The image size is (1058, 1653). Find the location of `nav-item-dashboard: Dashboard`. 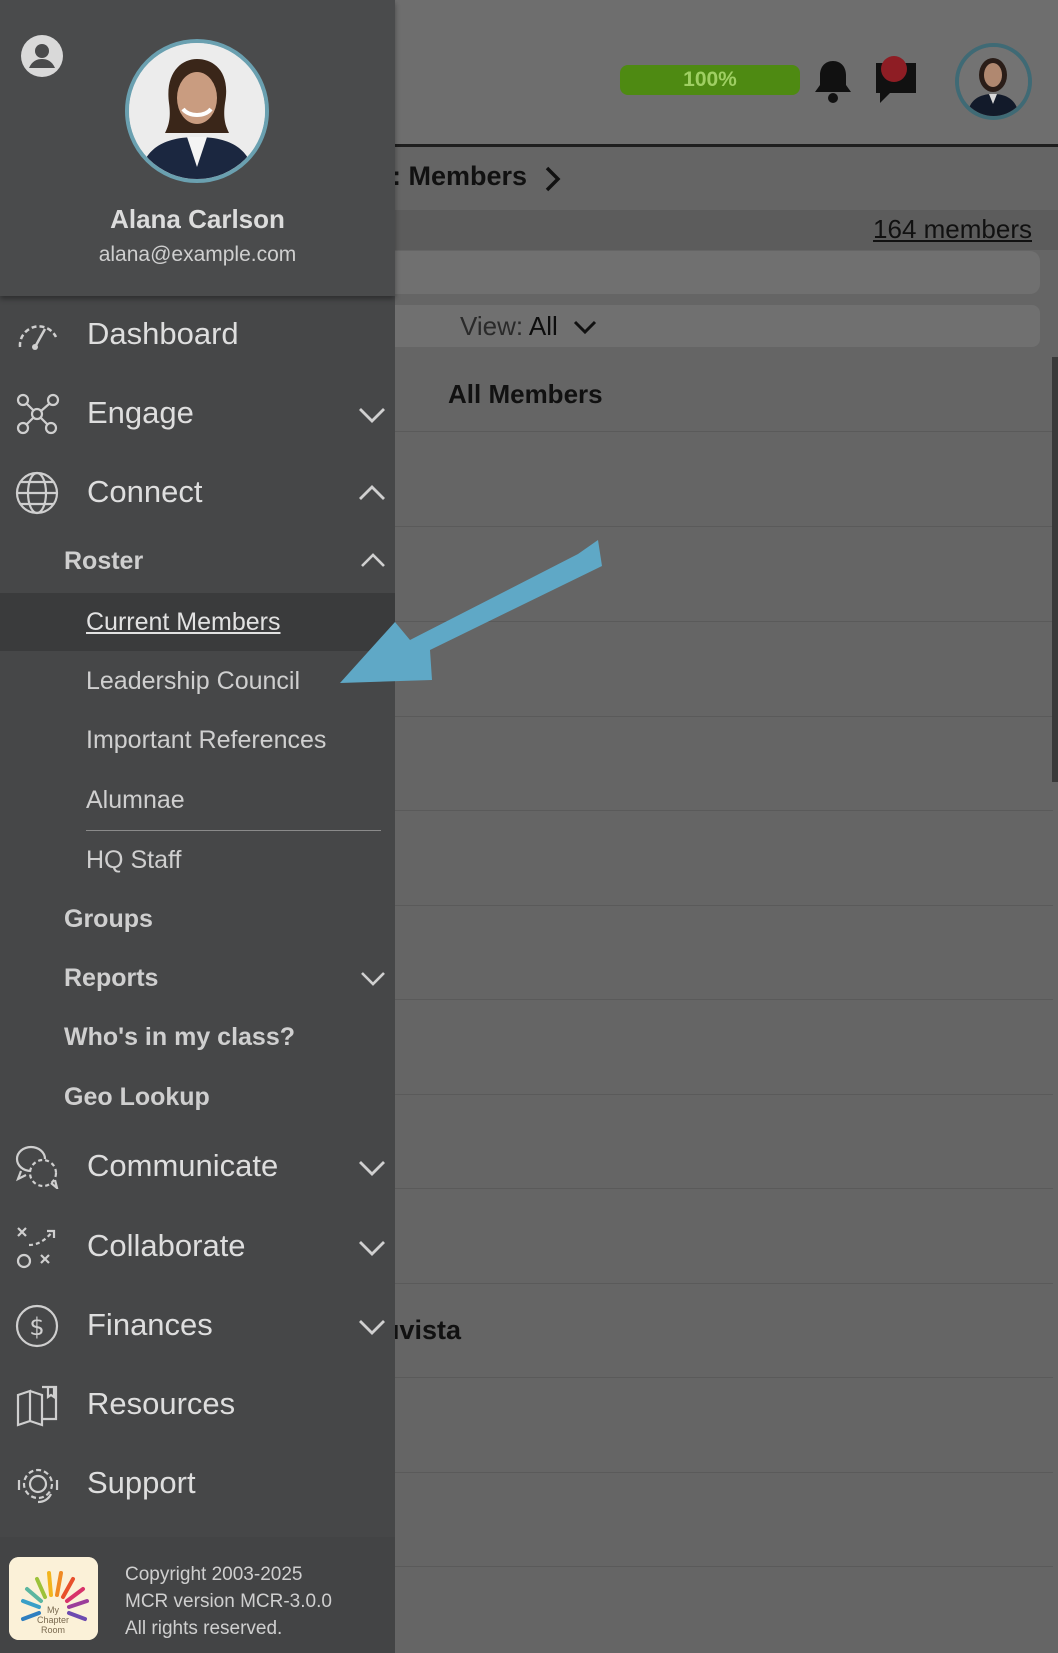

nav-item-dashboard: Dashboard is located at coordinates (197, 335).